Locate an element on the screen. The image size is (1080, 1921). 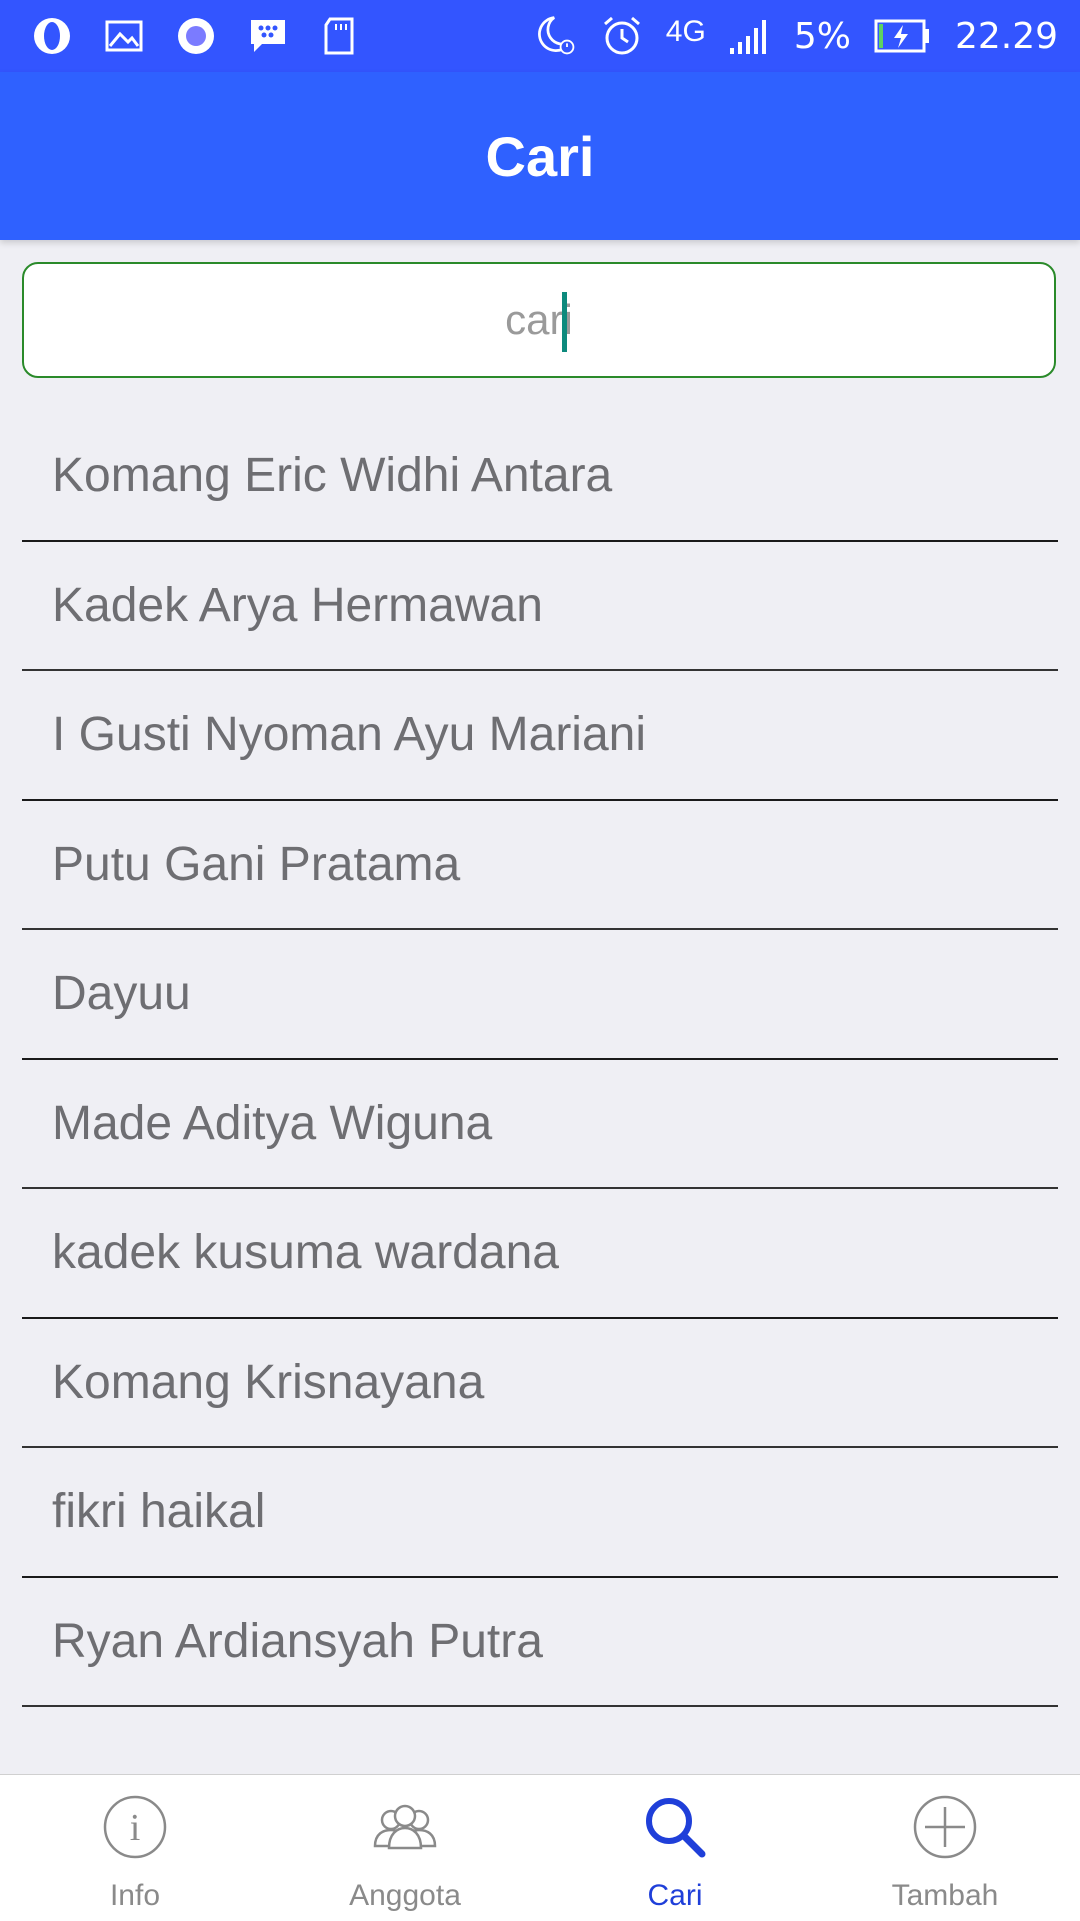
tab-tambah: Tambah is located at coordinates (945, 1848).